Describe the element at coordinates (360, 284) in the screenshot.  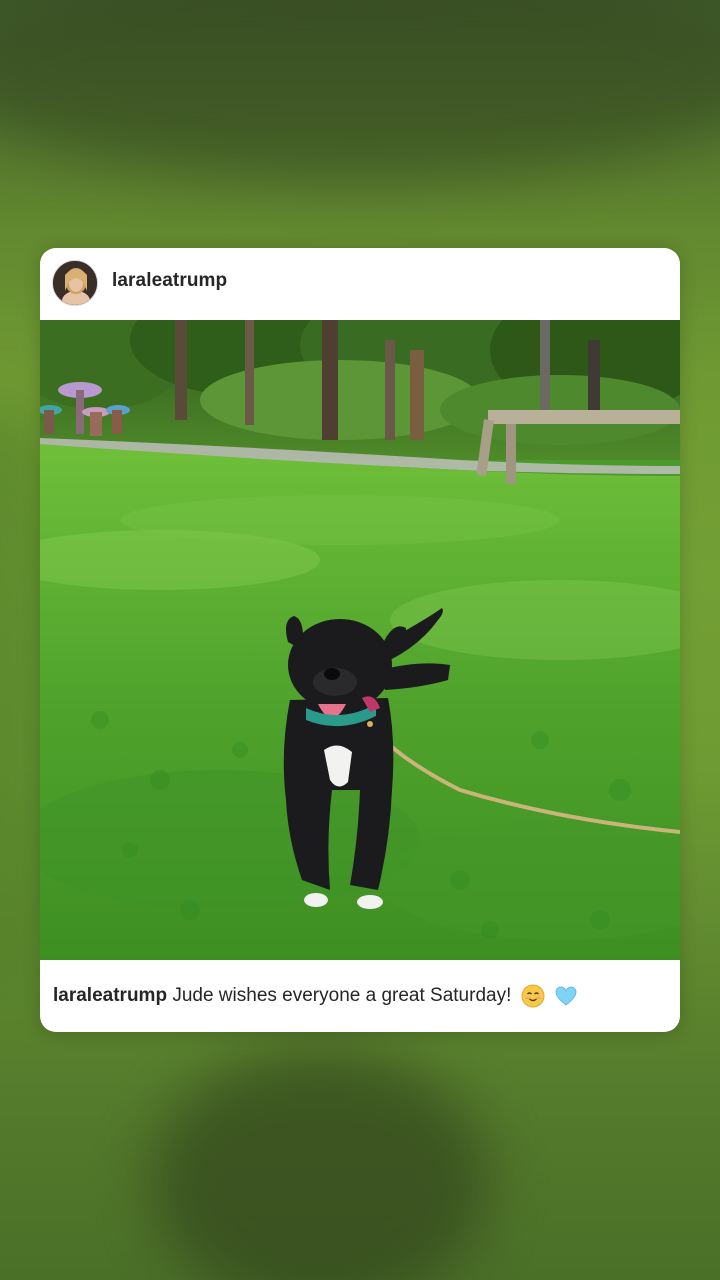
I see `post-header: laraleatrump` at that location.